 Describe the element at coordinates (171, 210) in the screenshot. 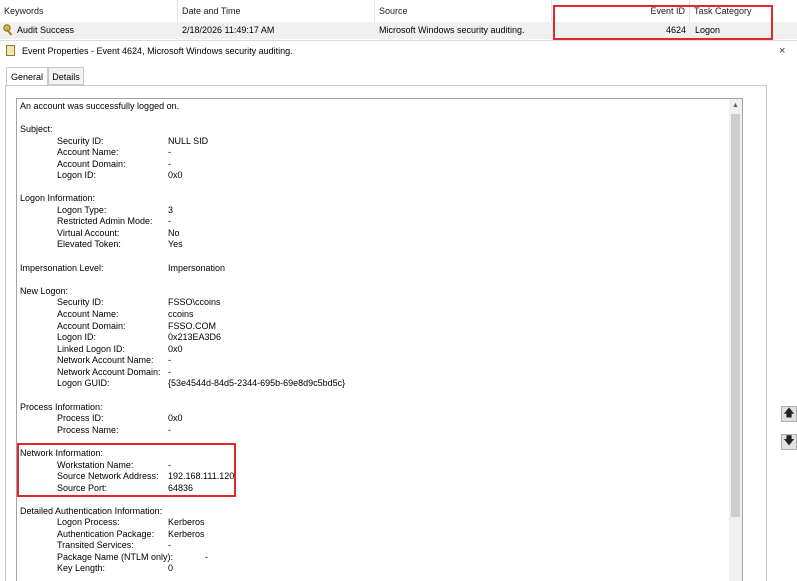

I see `field-value: 3` at that location.